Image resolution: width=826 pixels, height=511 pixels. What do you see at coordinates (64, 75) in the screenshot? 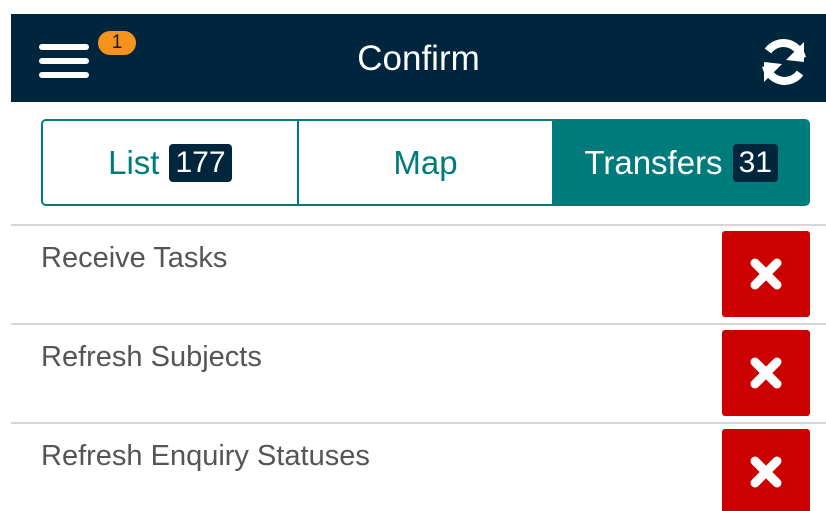
I see `hamburger-menu-icon-bar-bottom` at bounding box center [64, 75].